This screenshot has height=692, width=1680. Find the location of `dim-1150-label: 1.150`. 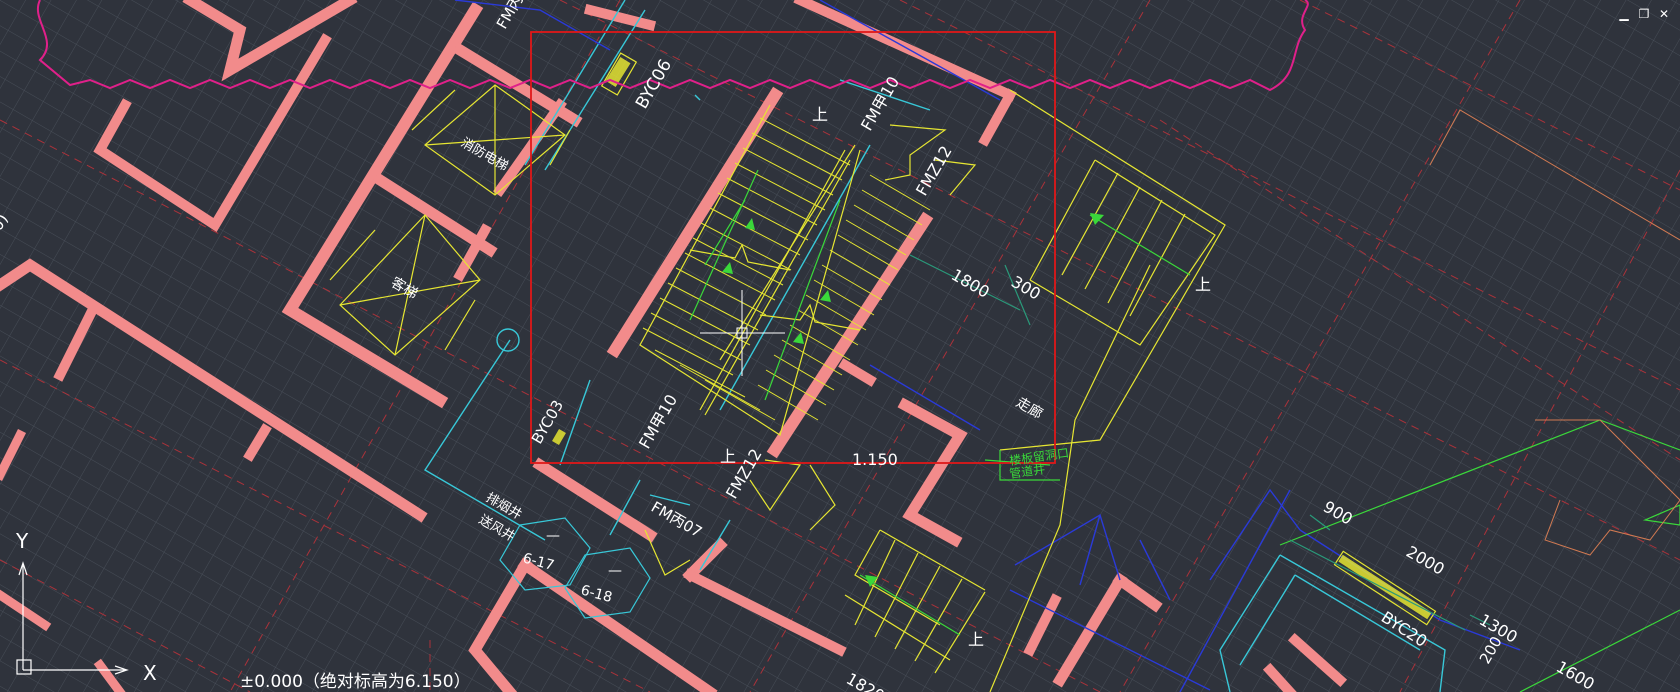

dim-1150-label: 1.150 is located at coordinates (875, 459).